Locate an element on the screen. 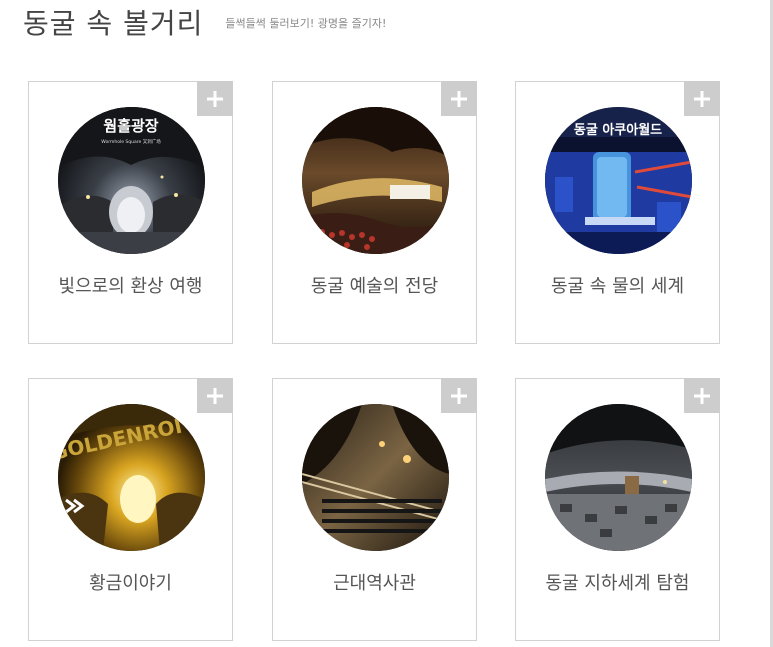 This screenshot has width=773, height=647. card-underwater-world: 동굴 아쿠아월드 동굴 속 물의 세계 is located at coordinates (617, 212).